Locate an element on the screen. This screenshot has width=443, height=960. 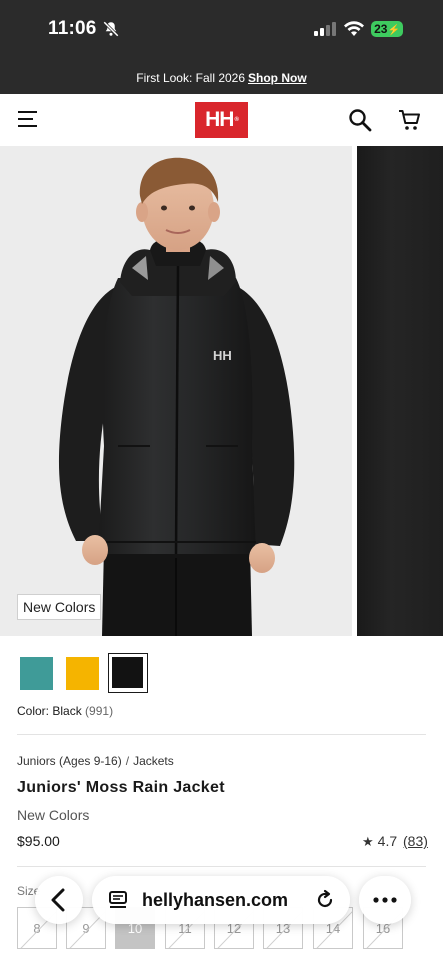
review-count-link: (83) is located at coordinates (415, 841).